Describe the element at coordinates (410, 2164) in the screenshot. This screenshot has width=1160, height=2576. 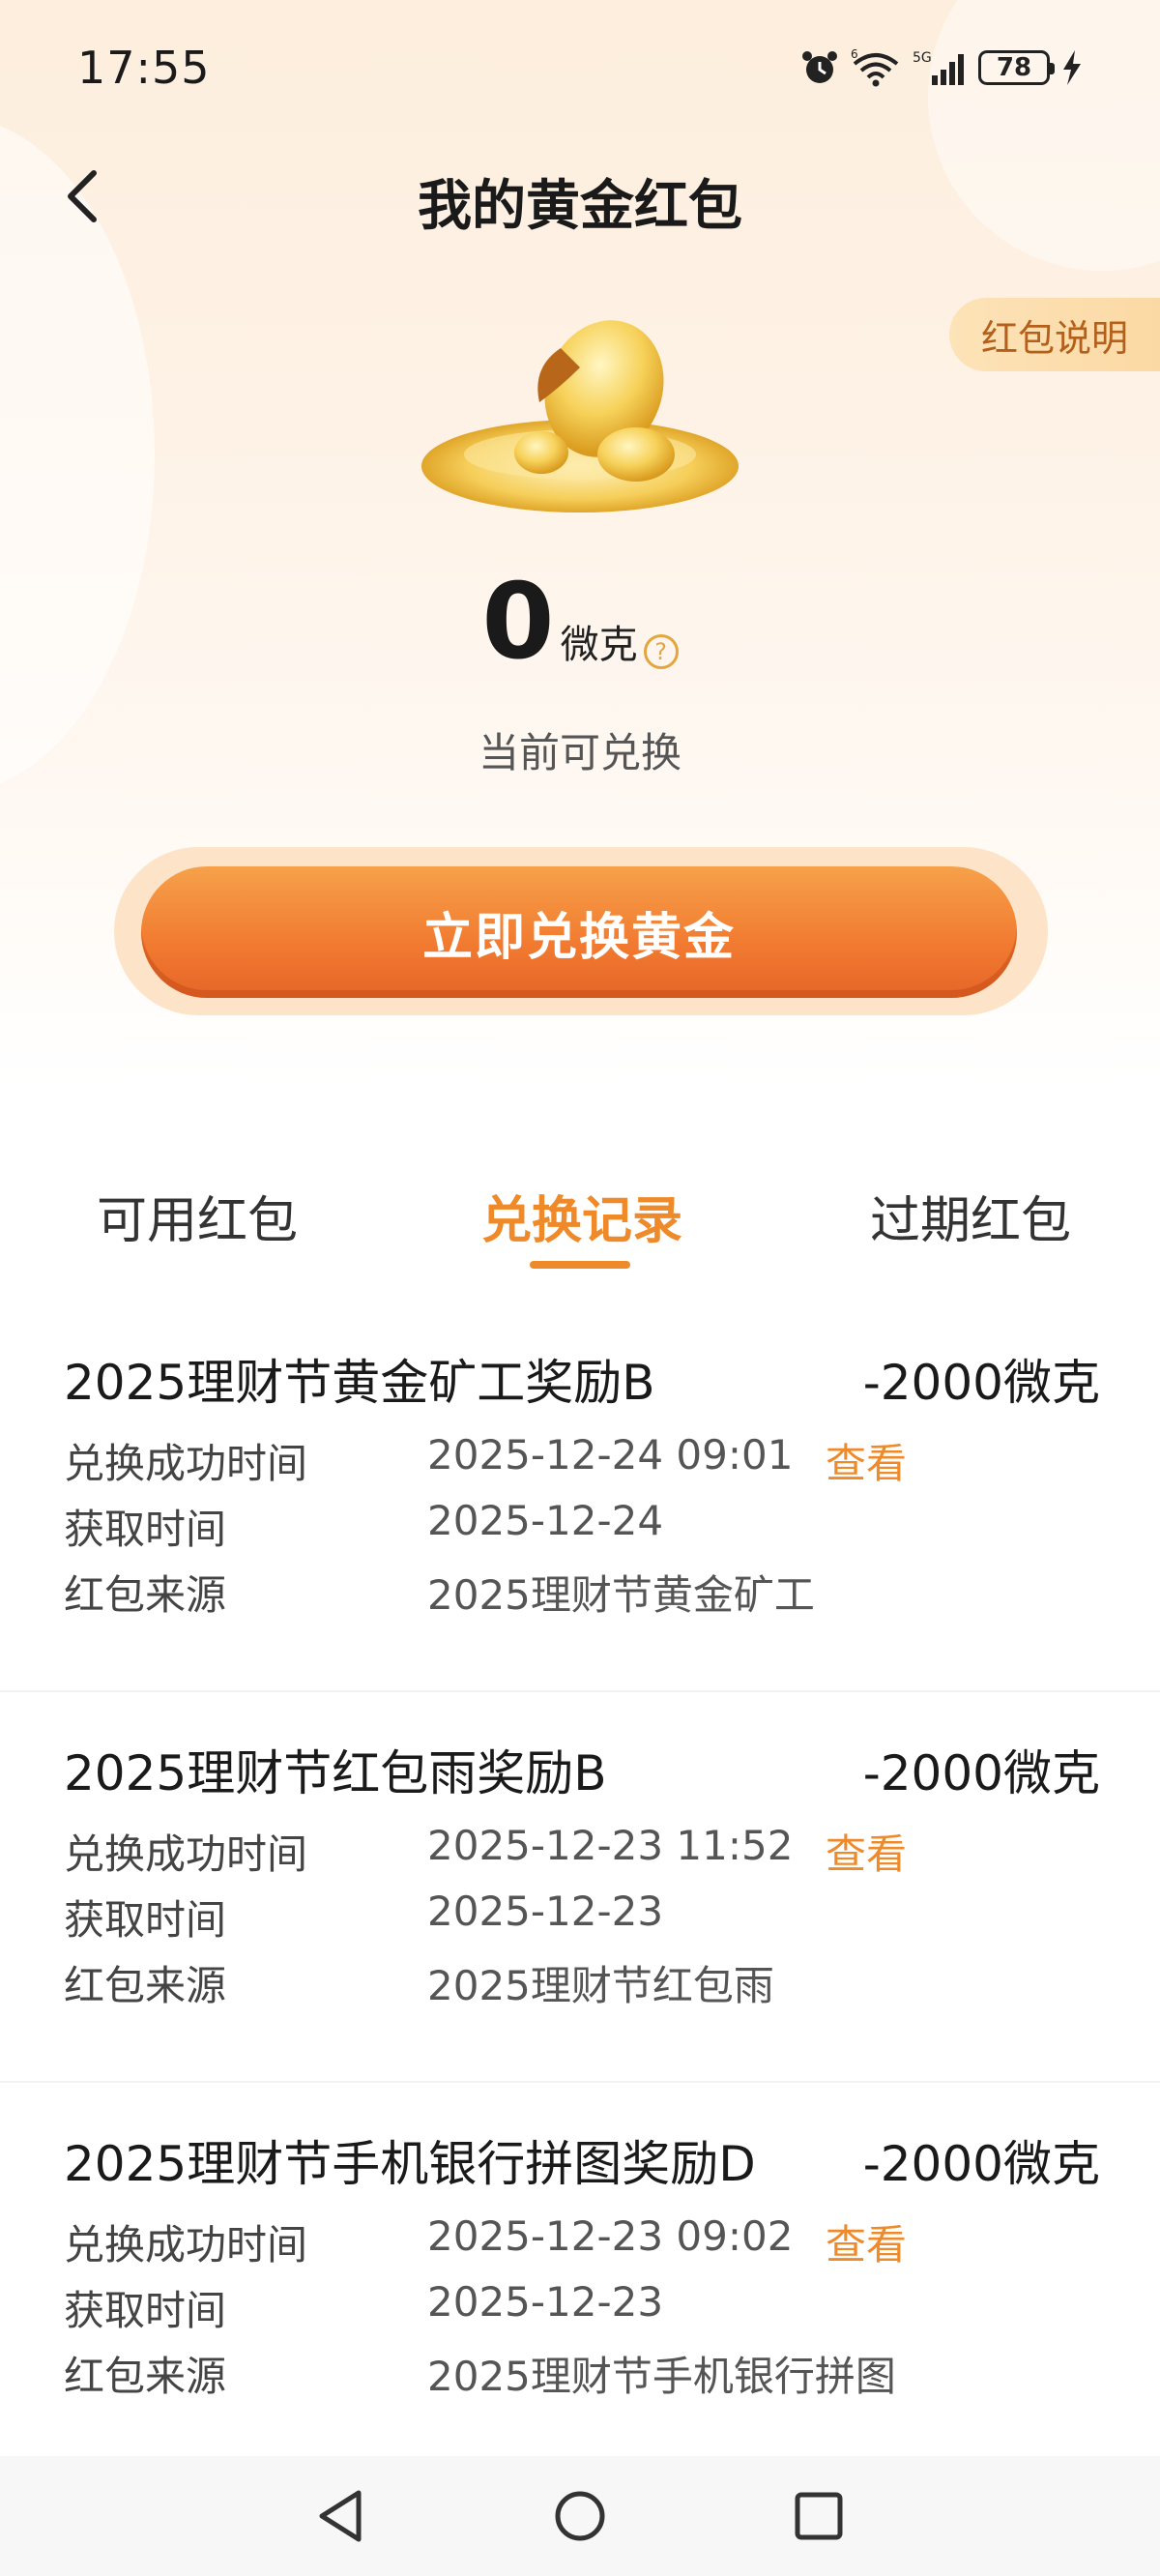
I see `record-title: 2025理财节手机银行拼图奖励D` at that location.